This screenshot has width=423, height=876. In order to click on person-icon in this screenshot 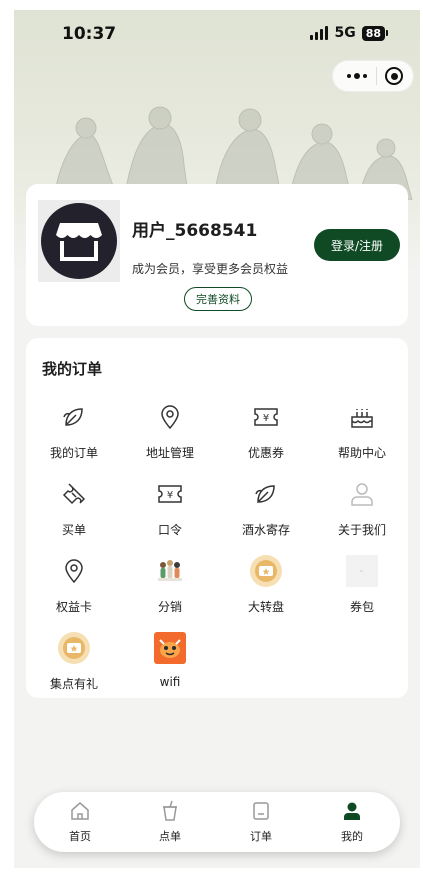, I will do `click(362, 494)`.